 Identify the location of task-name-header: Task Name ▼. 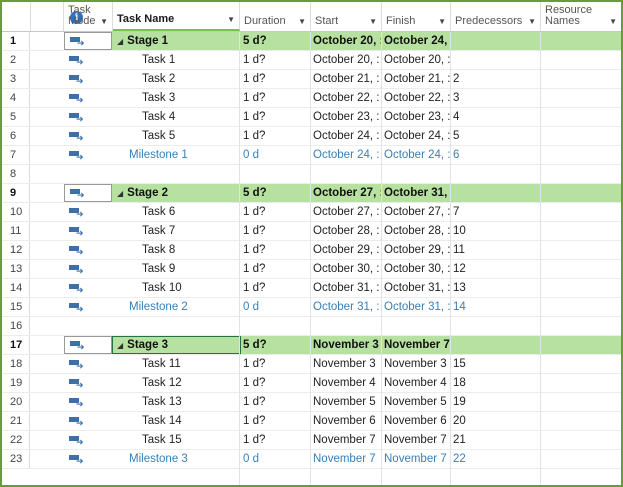
(176, 16).